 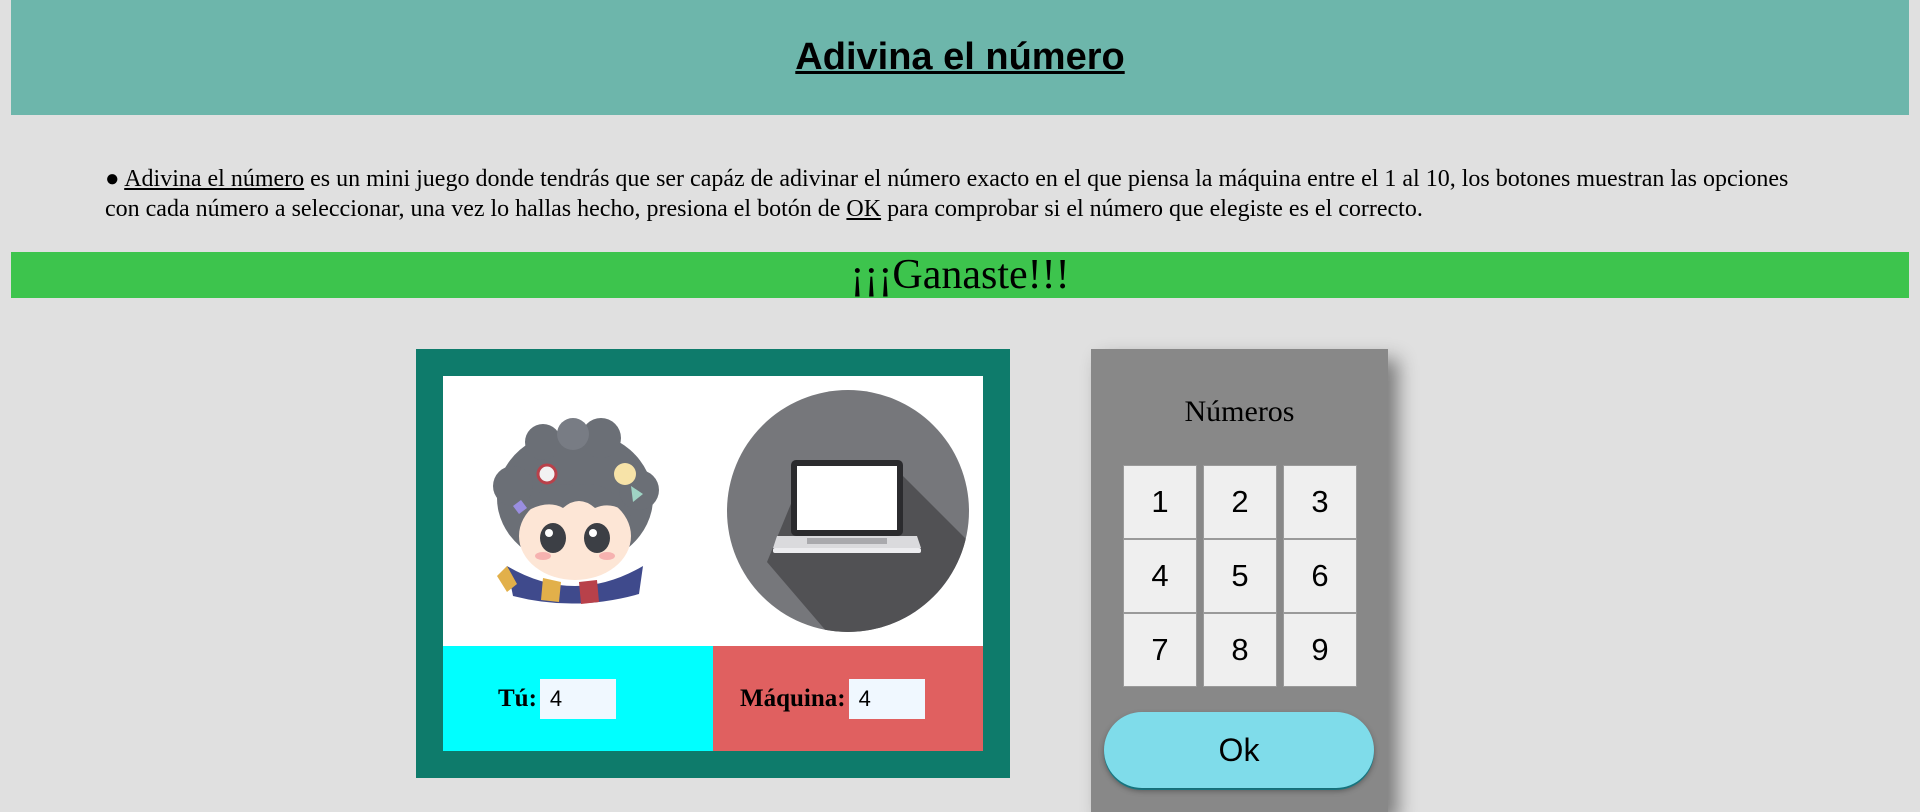 What do you see at coordinates (793, 698) in the screenshot?
I see `machine-label: Máquina:` at bounding box center [793, 698].